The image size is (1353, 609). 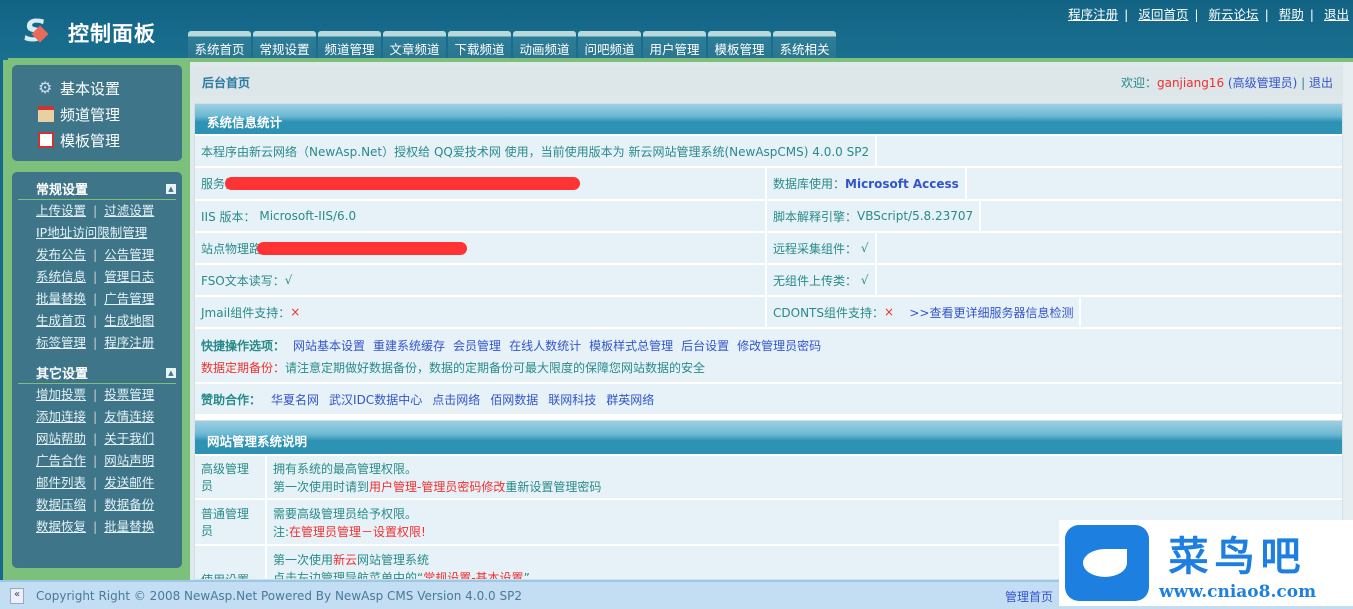 I want to click on quick-op-link: 重建系统缓存, so click(x=409, y=346).